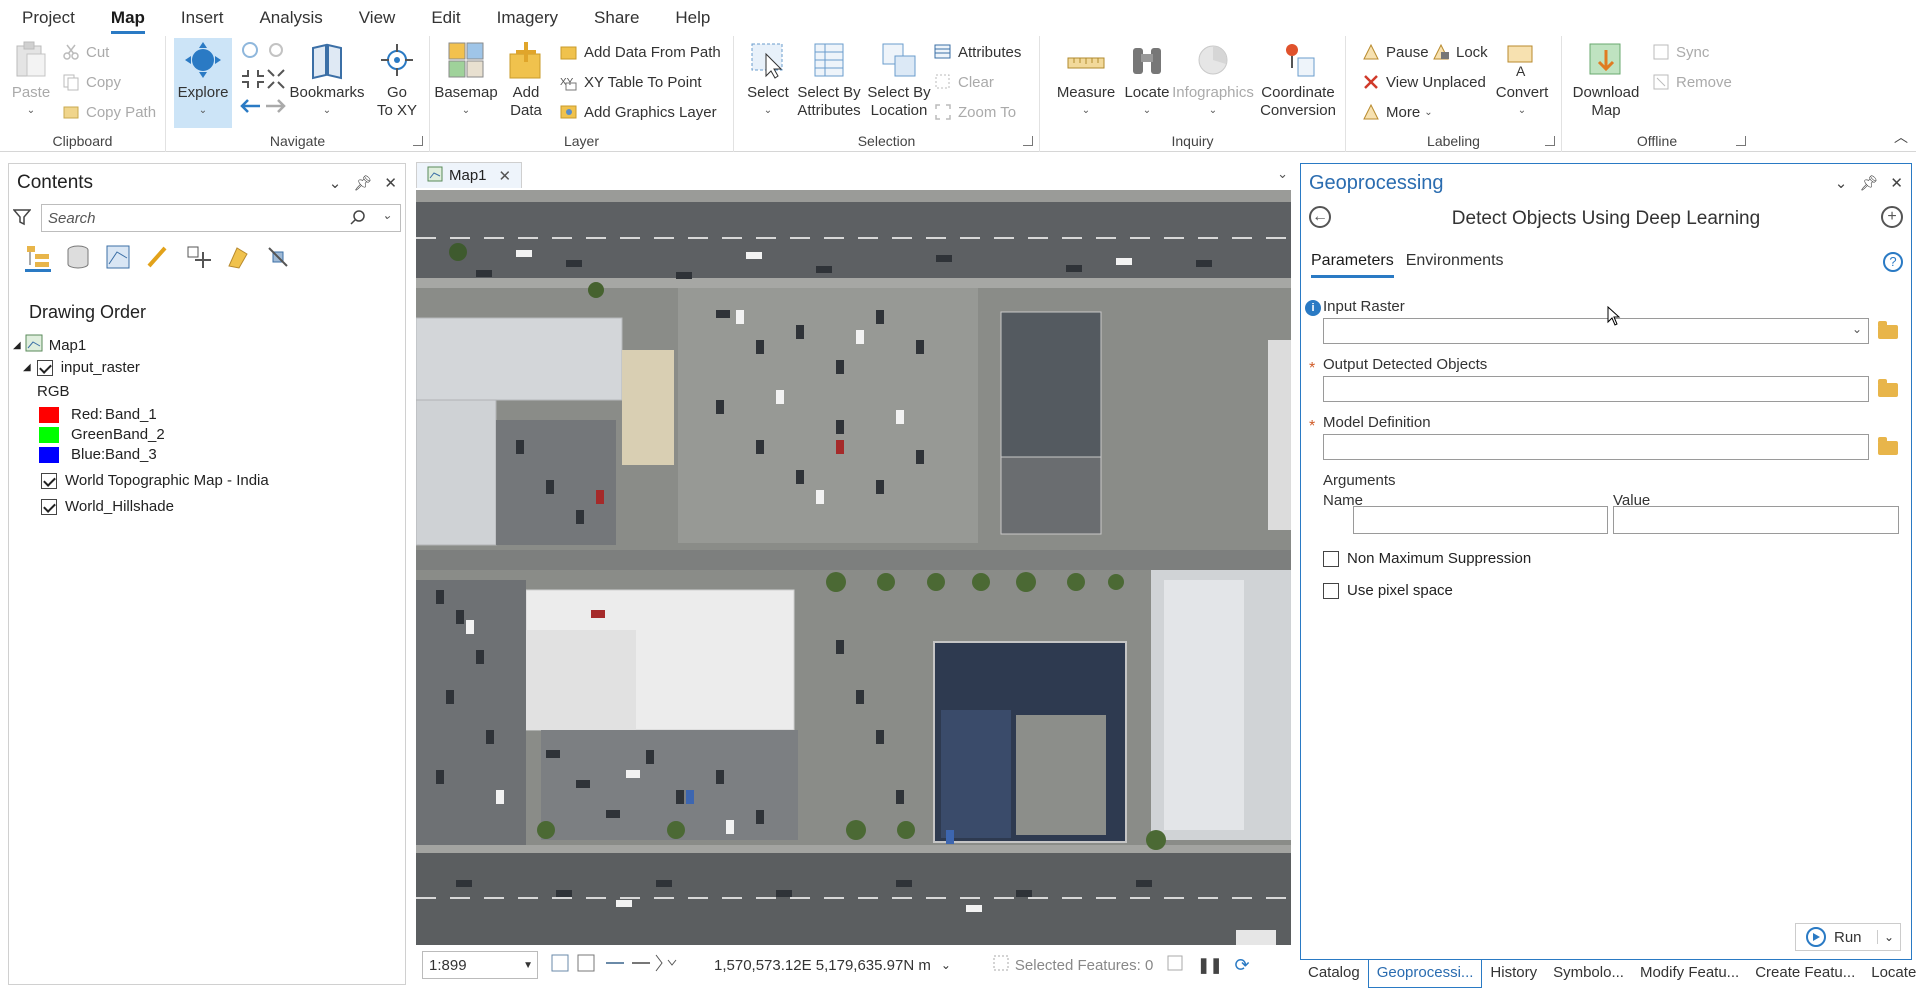 This screenshot has width=1916, height=993. Describe the element at coordinates (1893, 262) in the screenshot. I see `help-icon: ?` at that location.